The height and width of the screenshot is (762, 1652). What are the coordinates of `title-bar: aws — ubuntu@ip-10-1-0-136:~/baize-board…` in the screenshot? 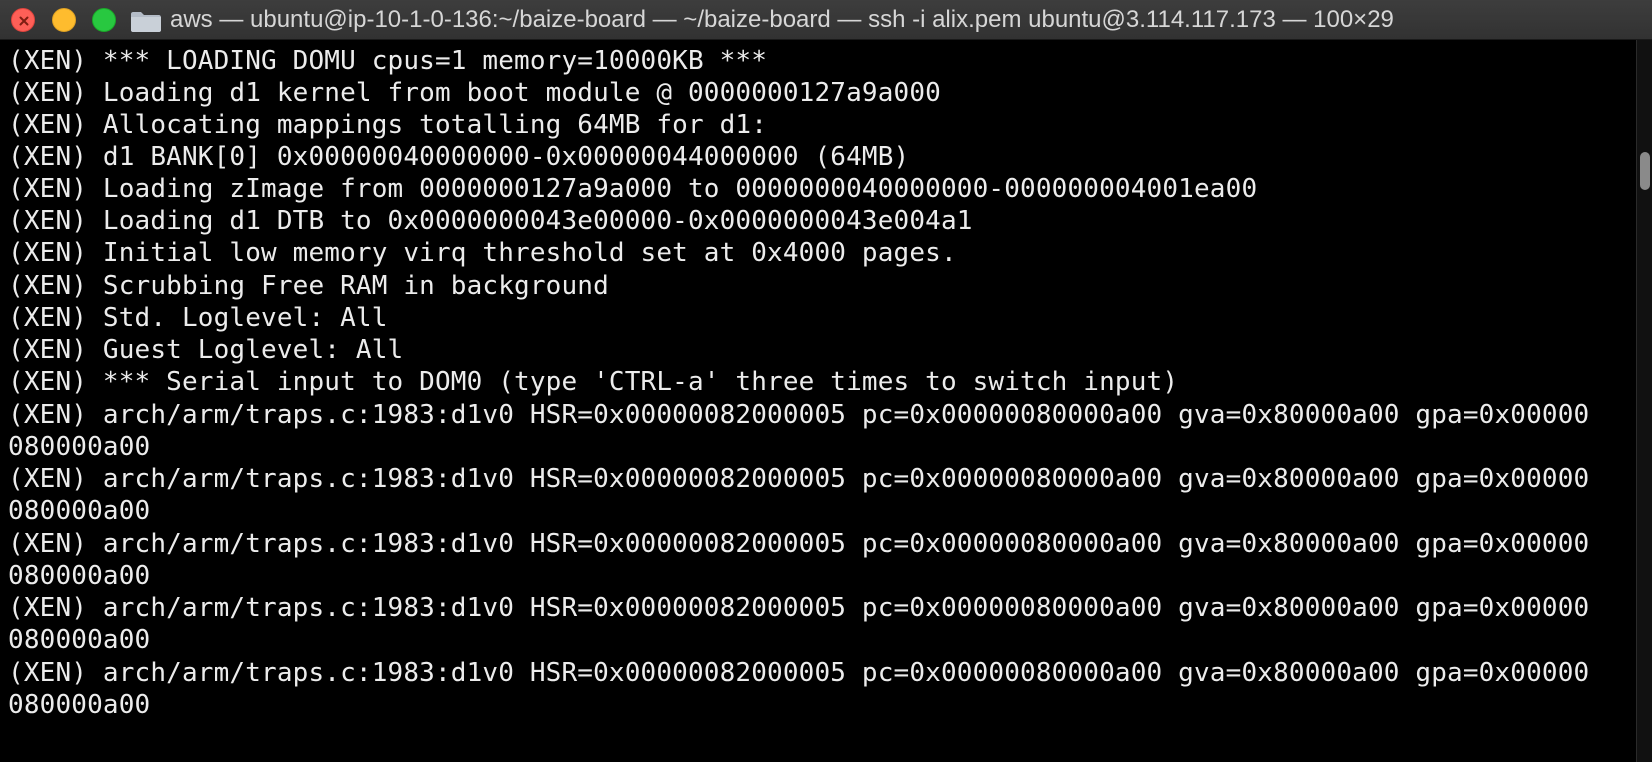 It's located at (826, 20).